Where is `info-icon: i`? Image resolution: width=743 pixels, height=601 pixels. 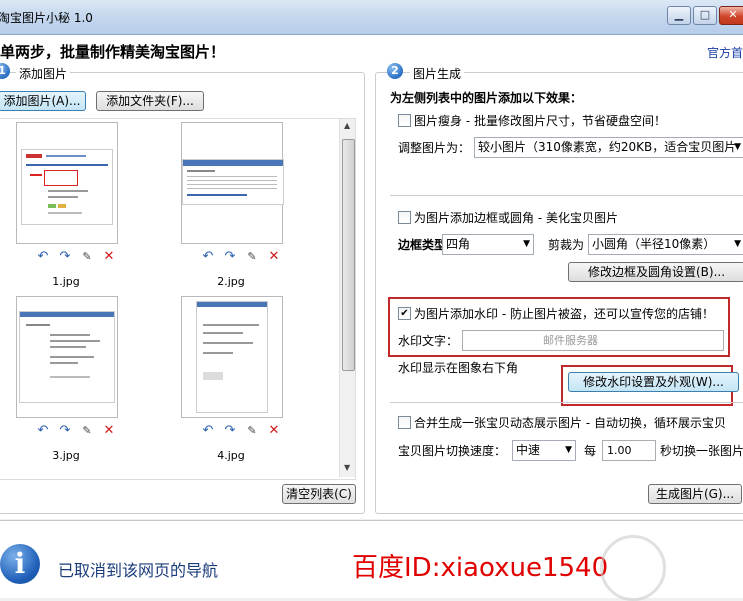 info-icon: i is located at coordinates (20, 564).